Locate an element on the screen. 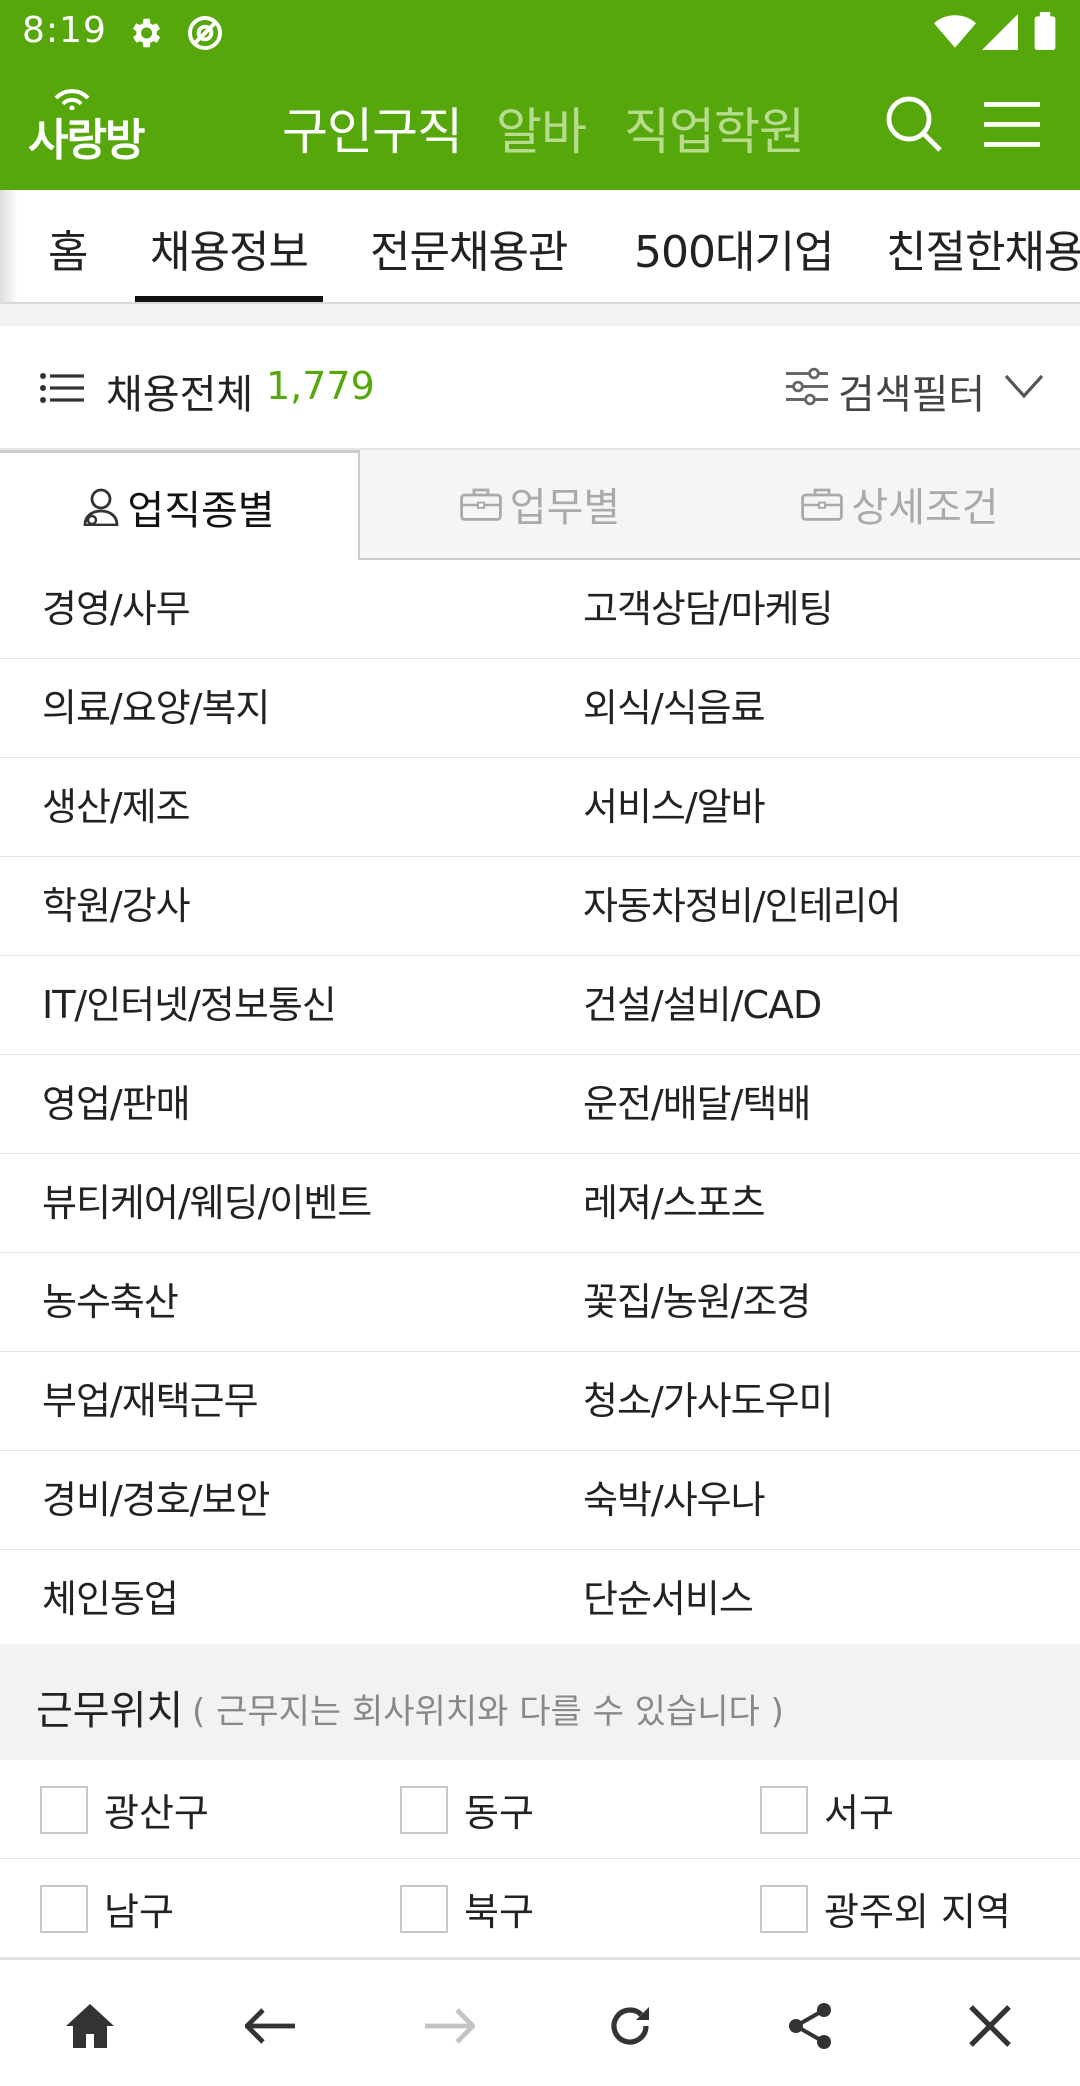 The image size is (1080, 2086). tab-detail-conditions: 상세조건 is located at coordinates (900, 505).